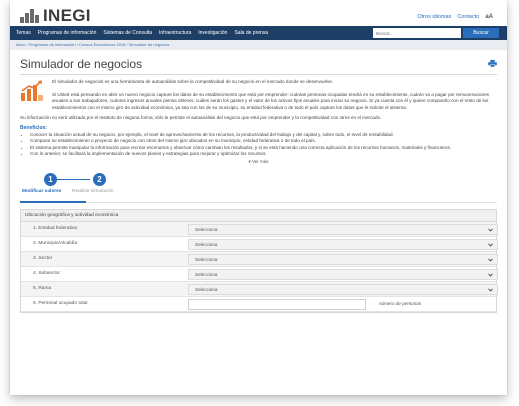 The image size is (519, 406). I want to click on nav-item-infraestructura: Infraestructura, so click(175, 33).